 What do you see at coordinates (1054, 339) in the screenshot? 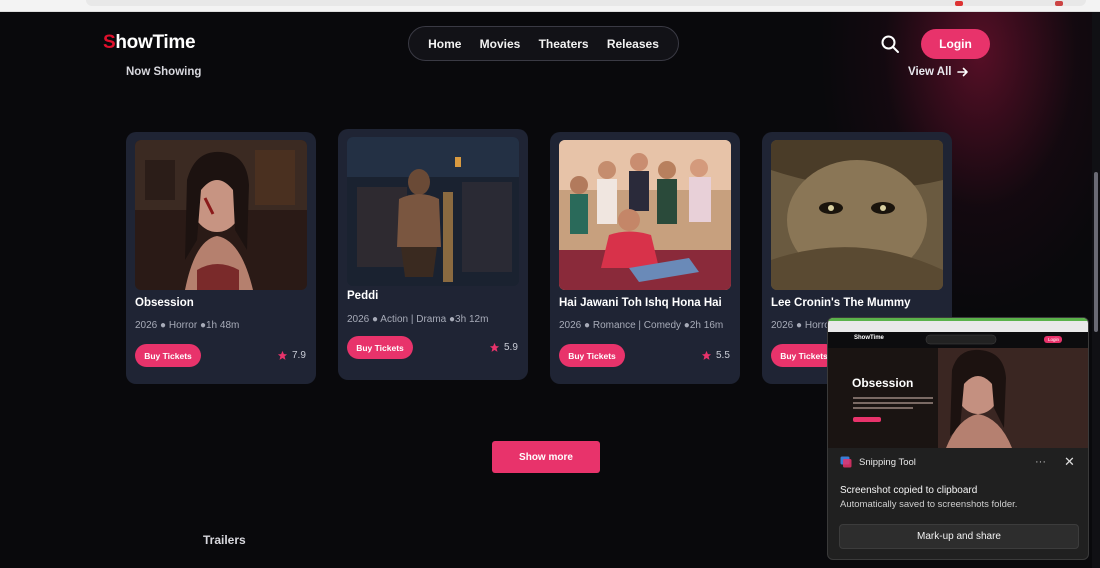
I see `preview-login: Login` at bounding box center [1054, 339].